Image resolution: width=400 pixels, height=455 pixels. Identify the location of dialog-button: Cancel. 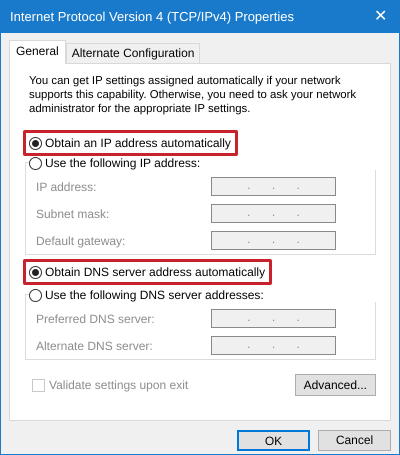
(354, 440).